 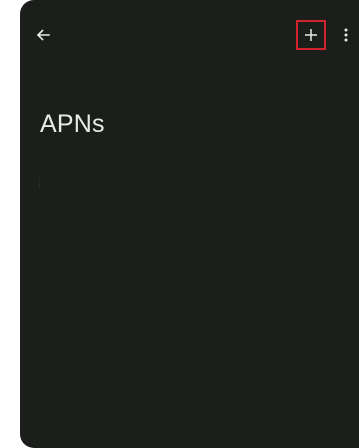 I want to click on arrow-back-icon, so click(x=43, y=35).